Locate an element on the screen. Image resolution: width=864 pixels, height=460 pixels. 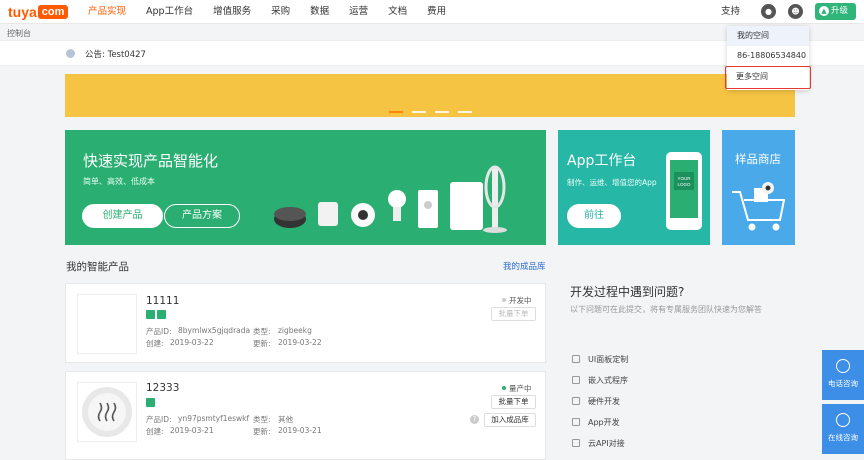
upgrade-button: ▲ 升级 is located at coordinates (835, 11).